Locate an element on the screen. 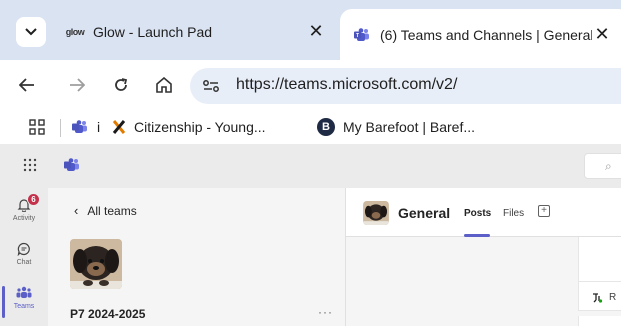 The height and width of the screenshot is (326, 621). reload-icon is located at coordinates (121, 84).